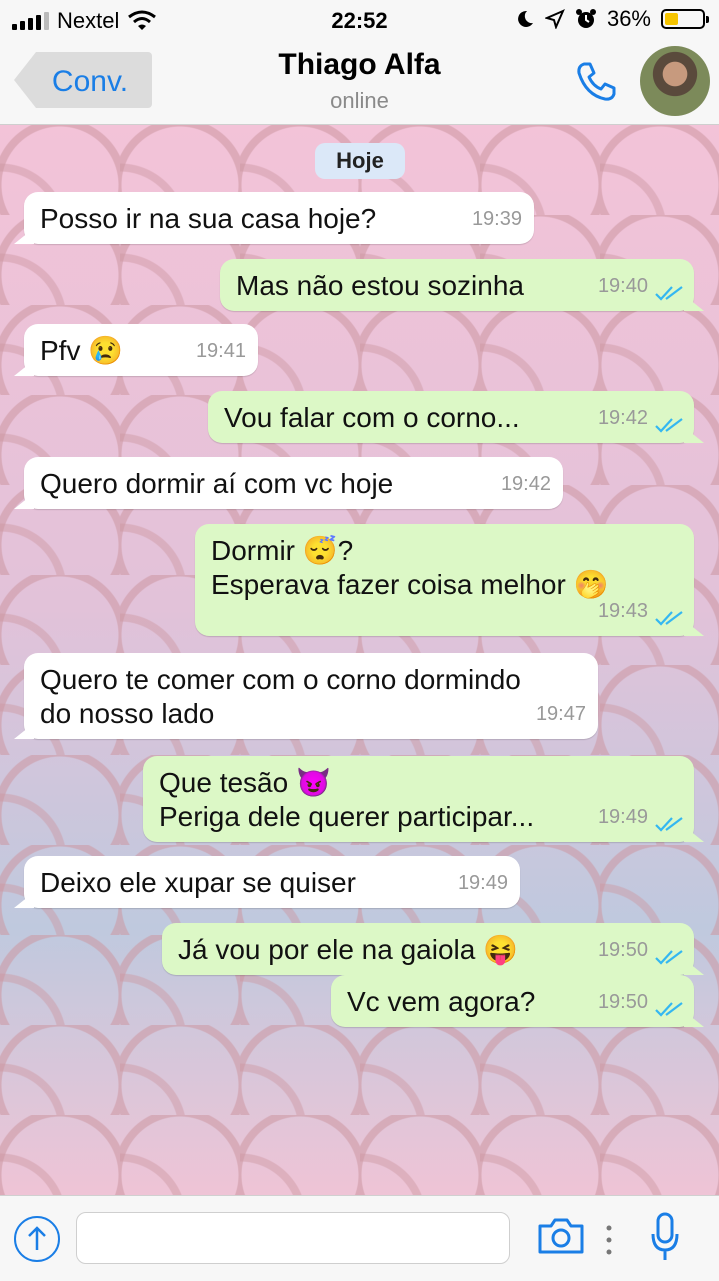 This screenshot has height=1281, width=719. What do you see at coordinates (609, 1240) in the screenshot?
I see `more-dots-icon` at bounding box center [609, 1240].